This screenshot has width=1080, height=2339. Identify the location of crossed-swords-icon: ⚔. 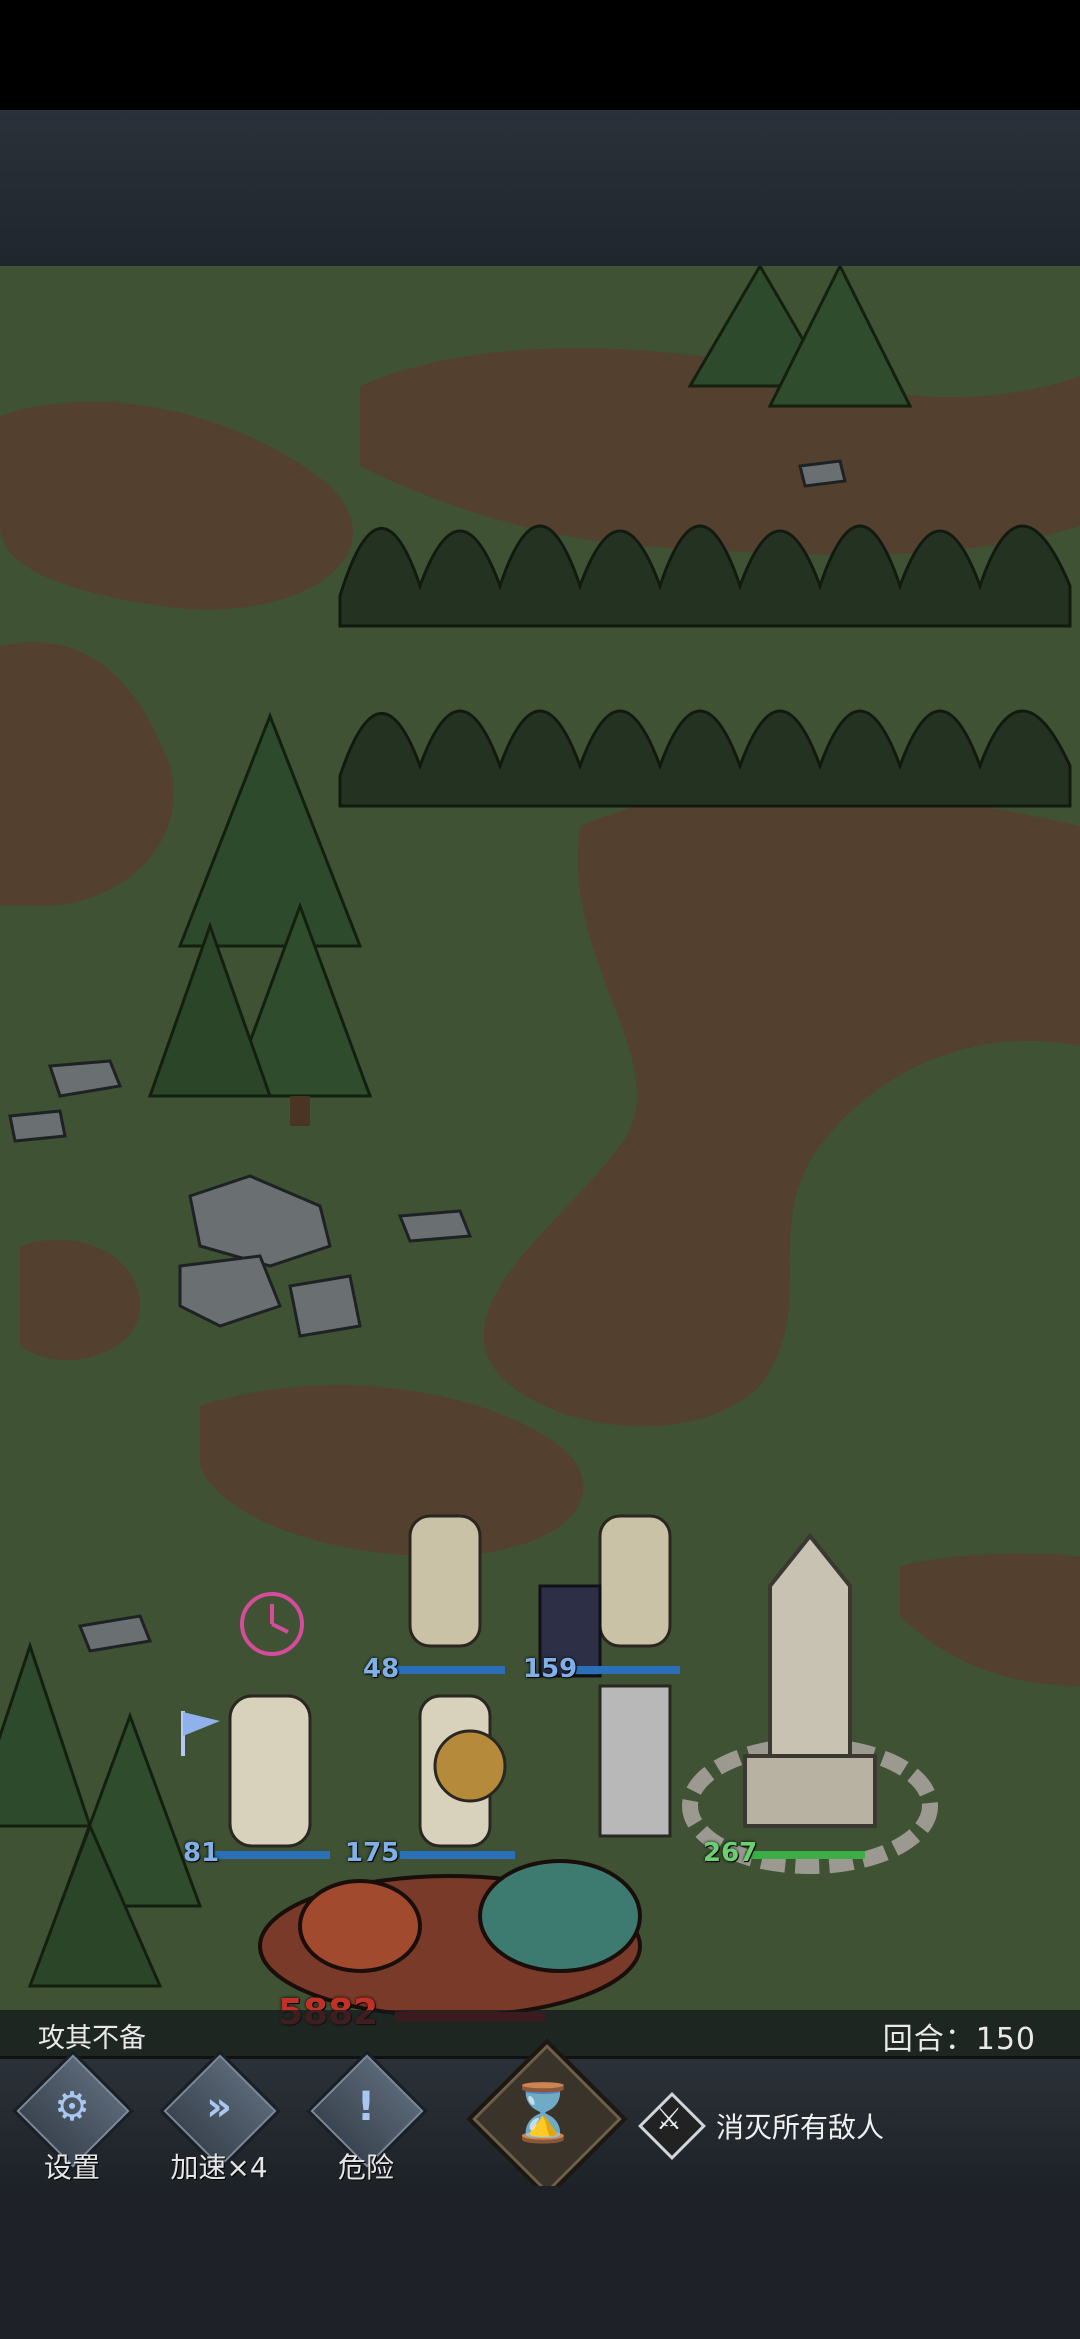
(669, 2119).